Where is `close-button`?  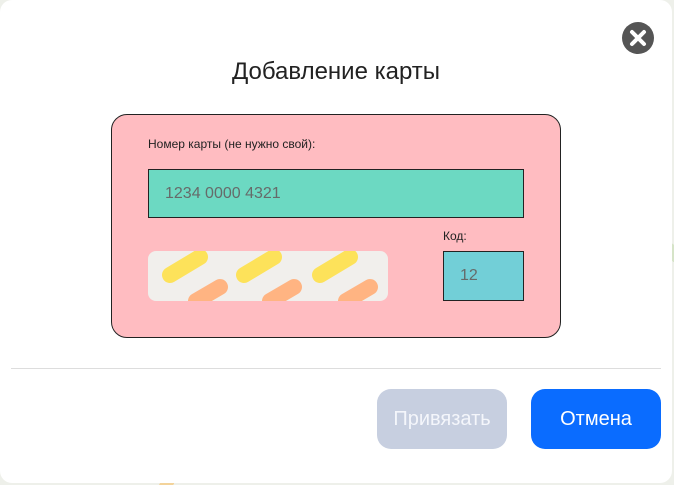 close-button is located at coordinates (638, 38).